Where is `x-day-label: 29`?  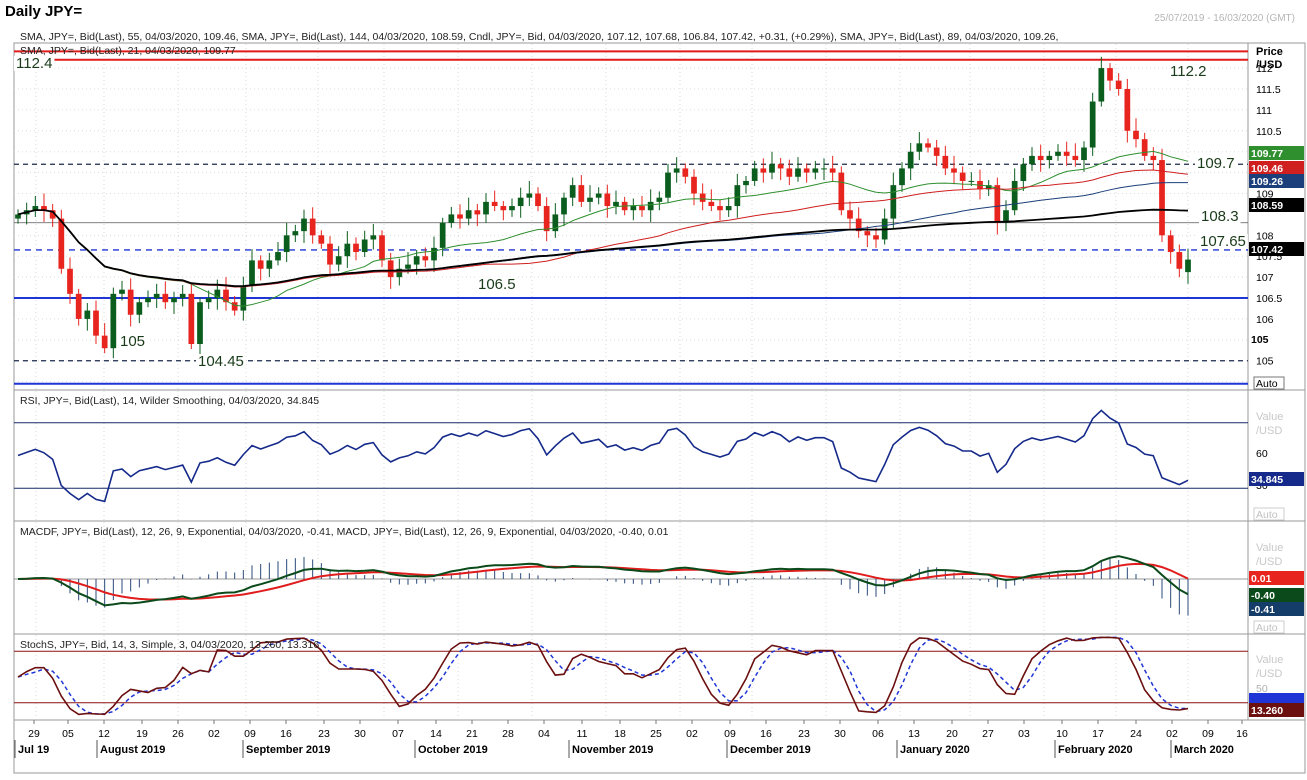 x-day-label: 29 is located at coordinates (34, 734).